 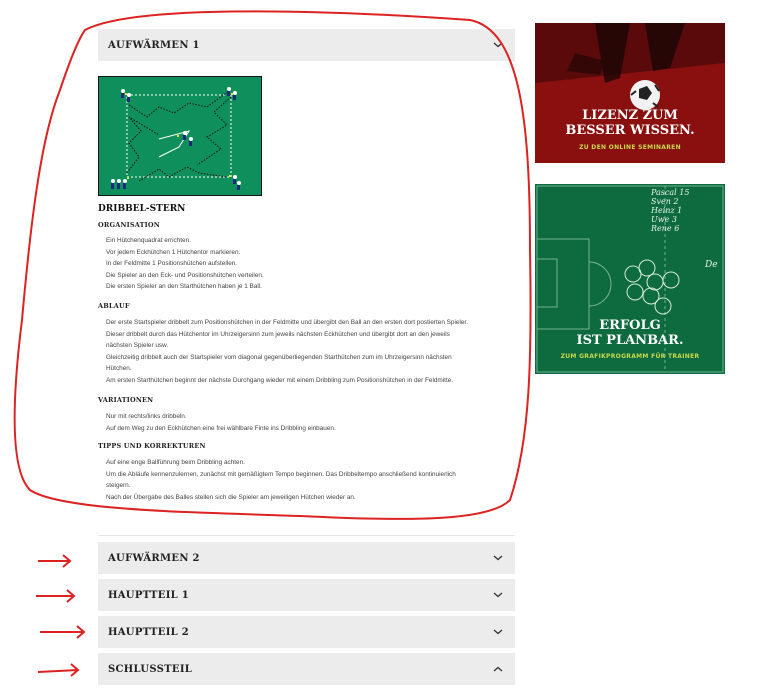 I want to click on accordion-header-hauptteil-1: HAUPTTEIL 1, so click(x=306, y=595).